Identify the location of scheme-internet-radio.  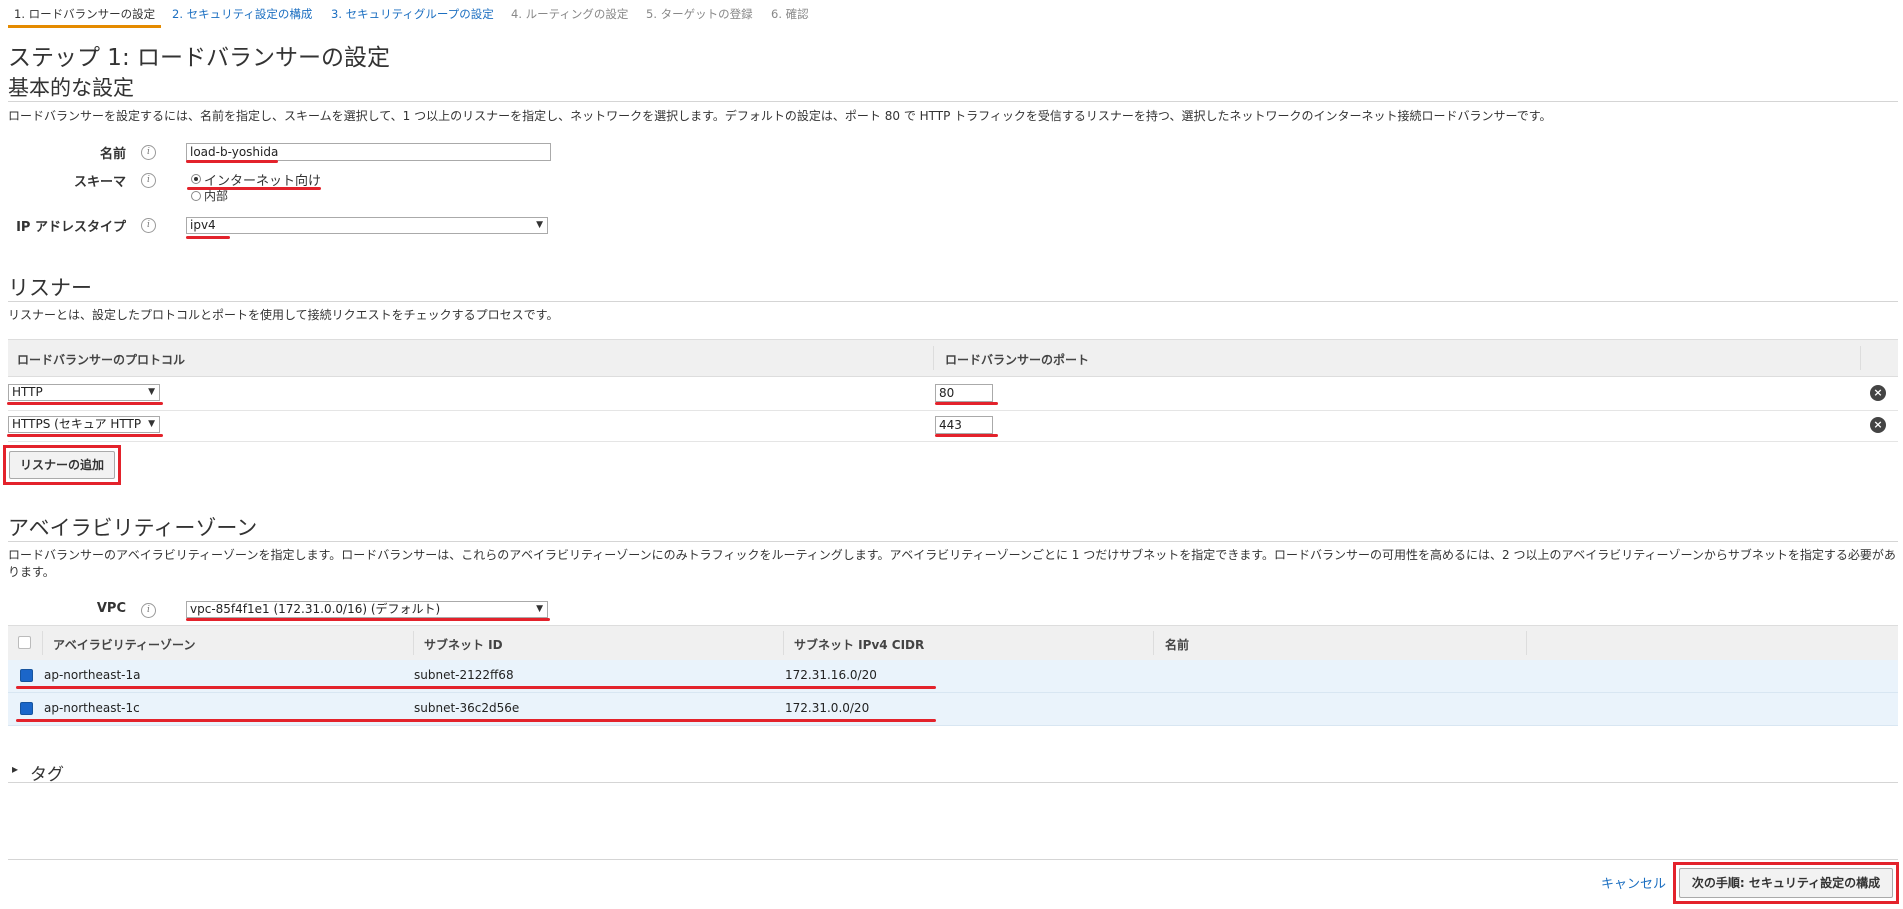
(196, 179).